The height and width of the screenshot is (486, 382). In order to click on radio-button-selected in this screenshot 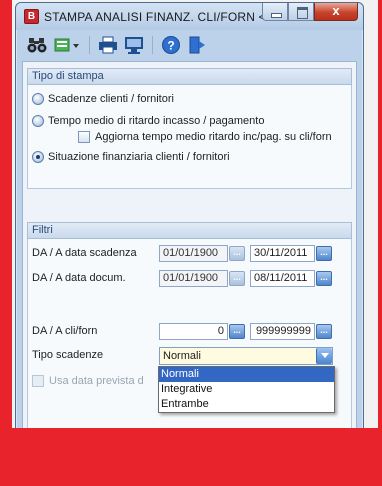, I will do `click(38, 157)`.